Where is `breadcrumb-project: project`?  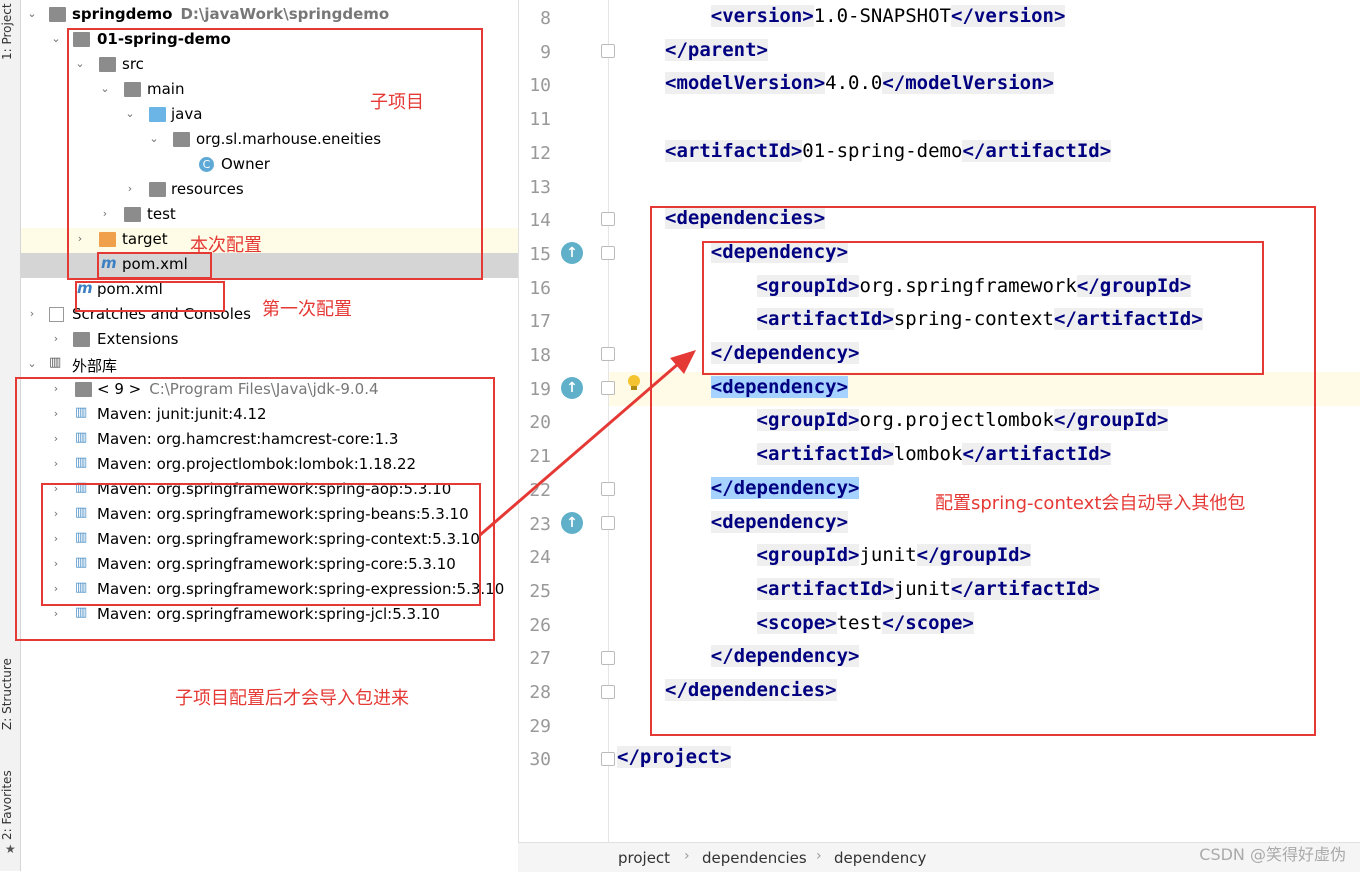 breadcrumb-project: project is located at coordinates (644, 858).